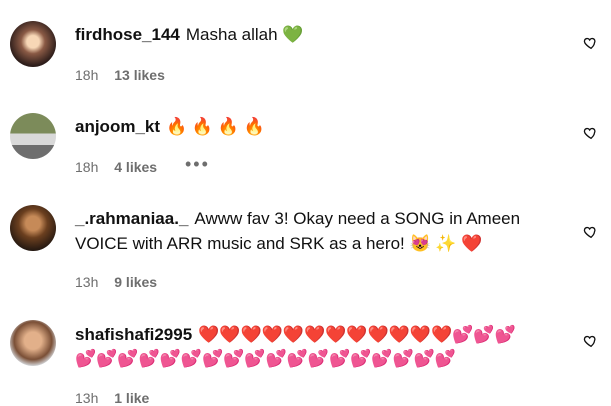 The width and height of the screenshot is (611, 406). What do you see at coordinates (135, 282) in the screenshot?
I see `comment-likes: 9 likes` at bounding box center [135, 282].